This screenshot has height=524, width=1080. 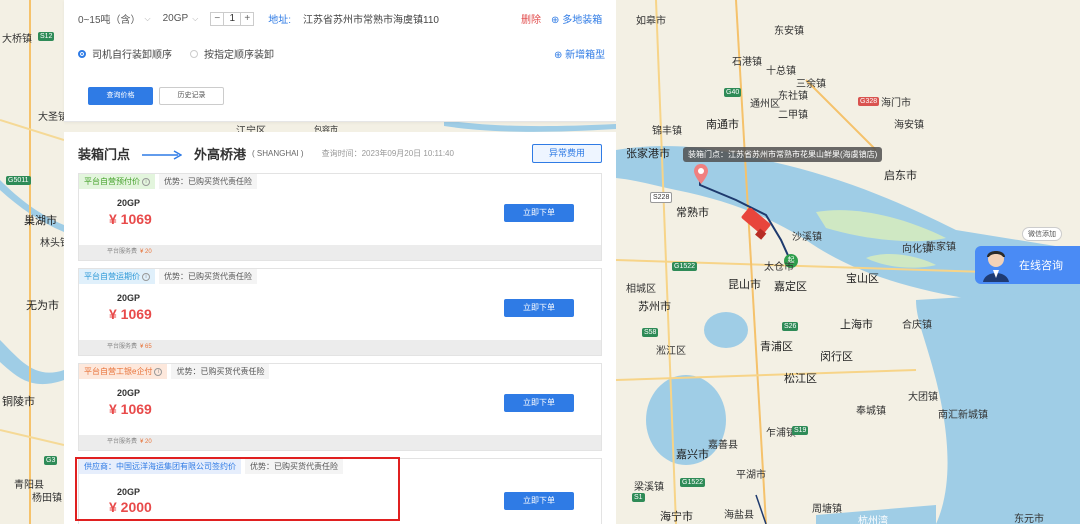 What do you see at coordinates (579, 53) in the screenshot?
I see `add-box-type-link: ⊕ 新增箱型` at bounding box center [579, 53].